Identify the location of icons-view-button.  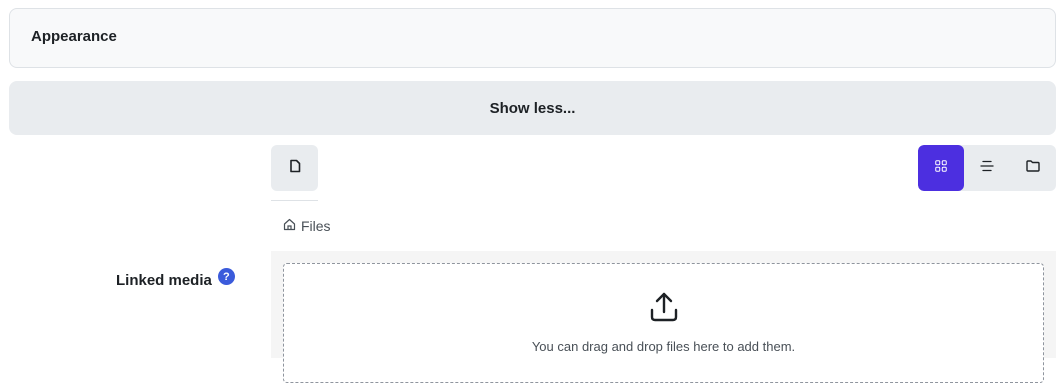
(941, 168).